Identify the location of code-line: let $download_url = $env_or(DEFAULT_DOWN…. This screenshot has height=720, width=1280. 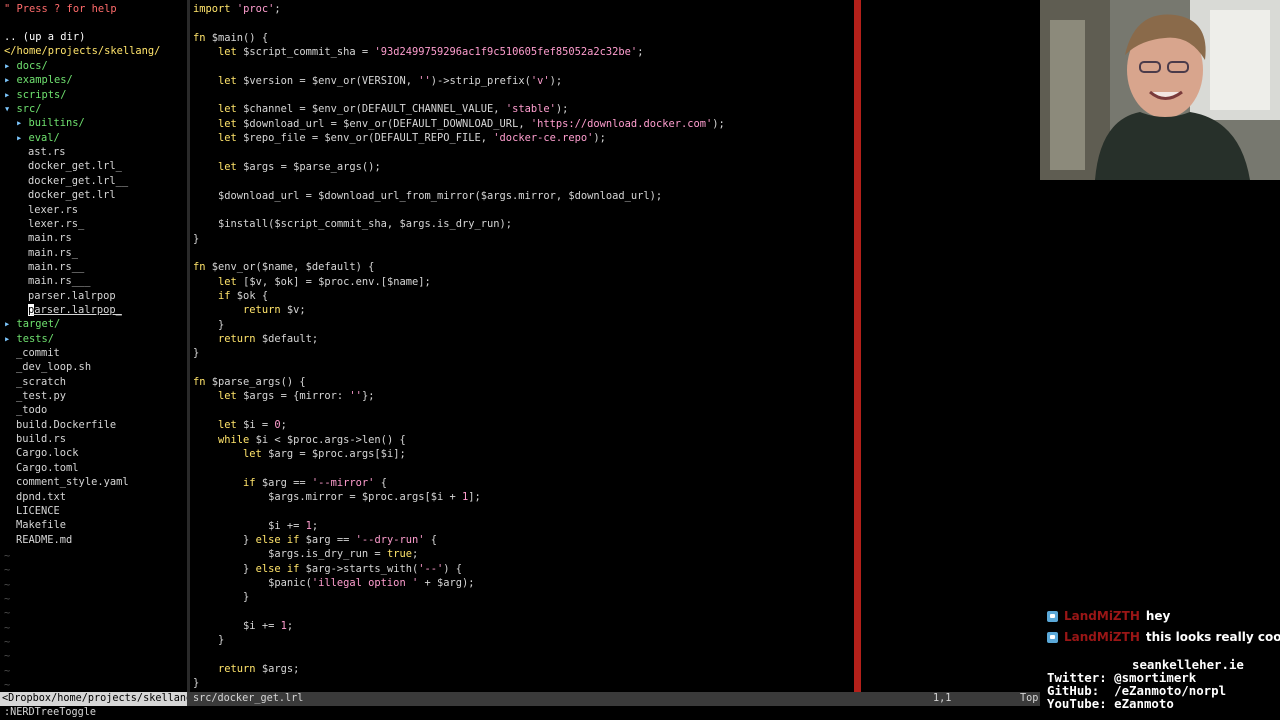
(459, 124).